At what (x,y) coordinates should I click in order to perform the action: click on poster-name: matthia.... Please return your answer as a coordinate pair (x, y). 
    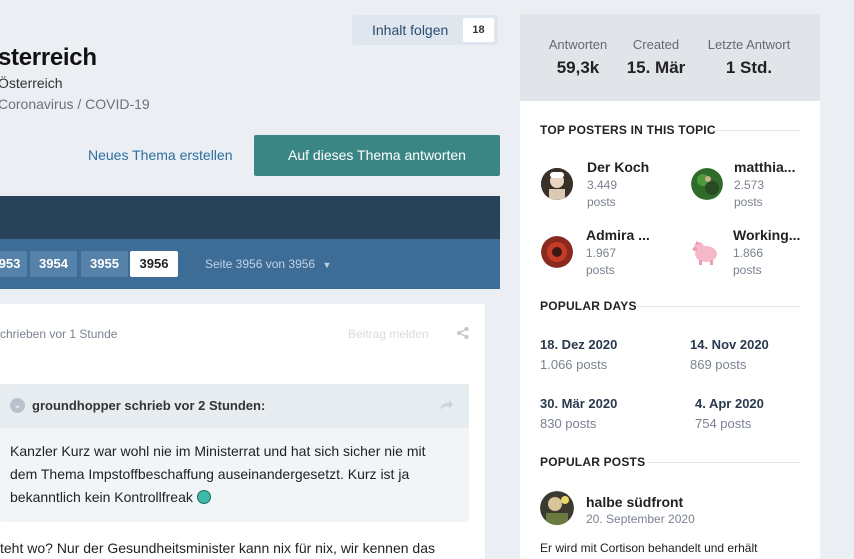
    Looking at the image, I should click on (764, 167).